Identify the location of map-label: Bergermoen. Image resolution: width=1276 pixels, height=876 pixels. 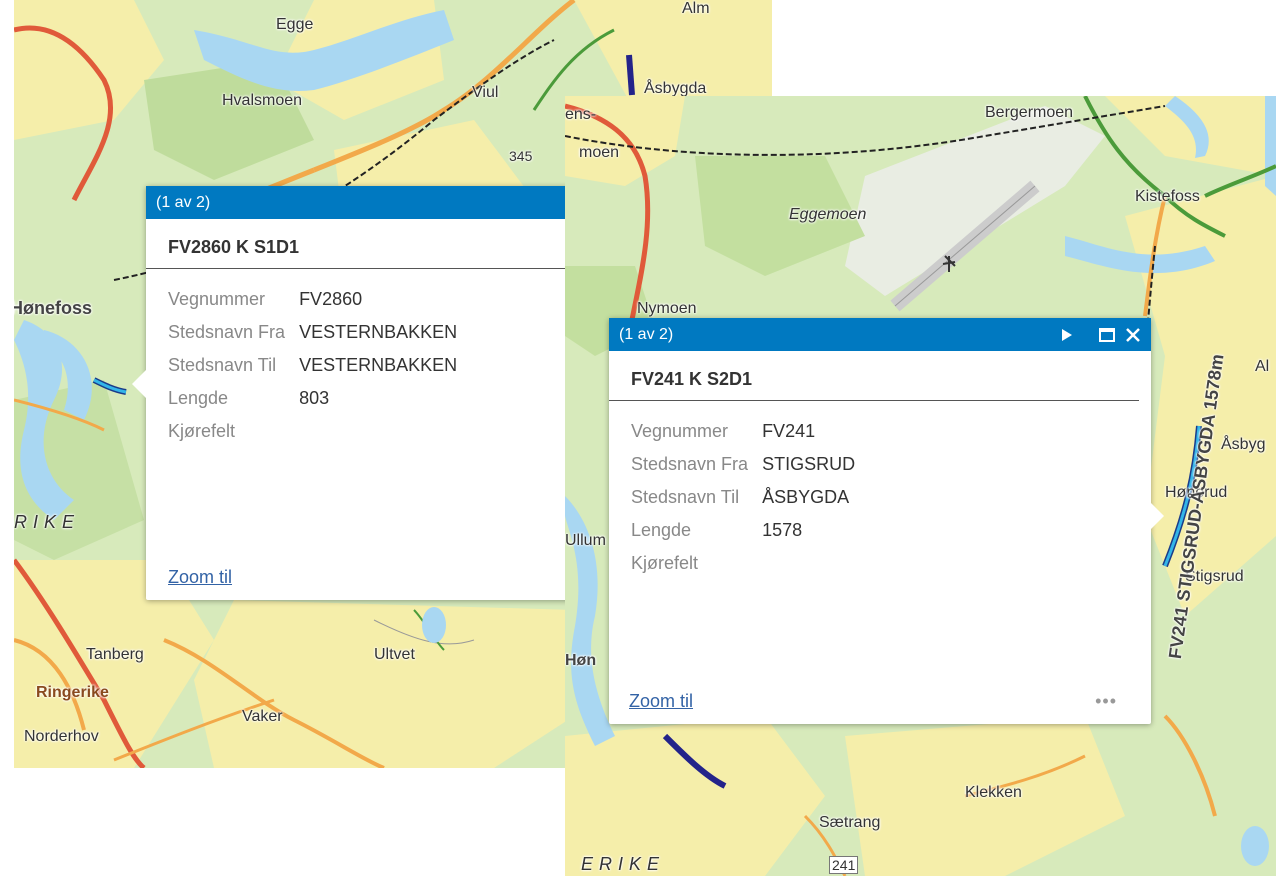
(1029, 112).